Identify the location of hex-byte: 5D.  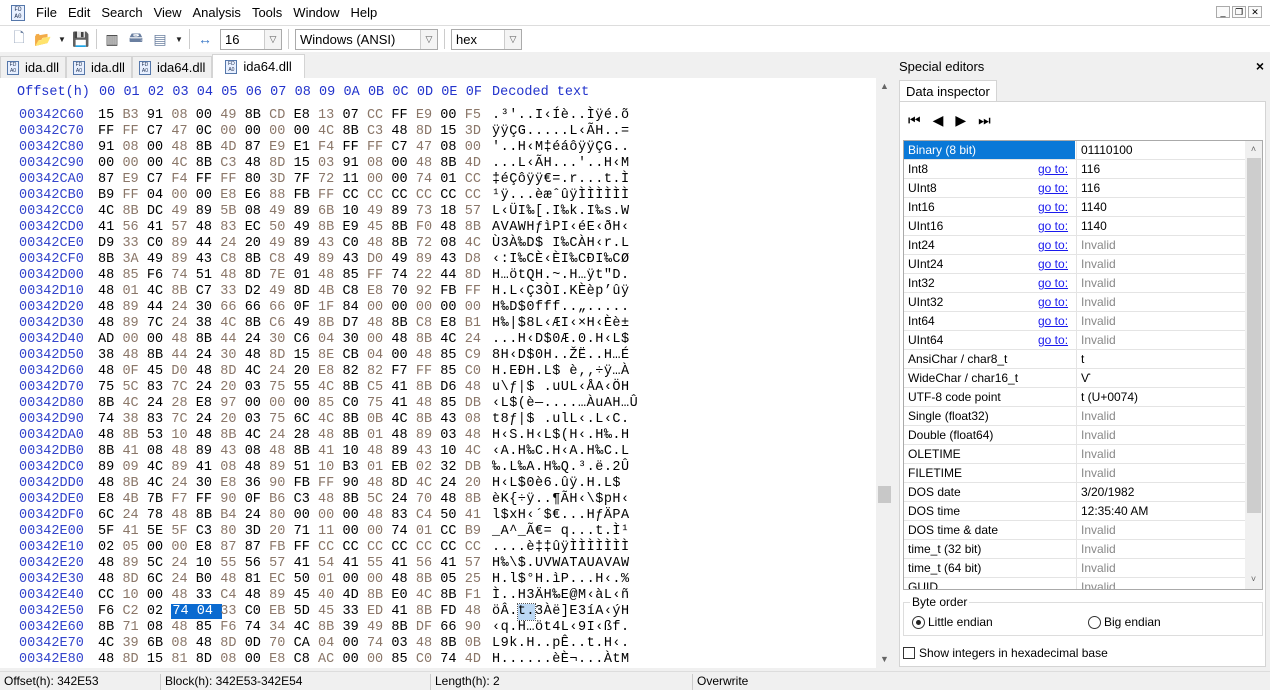
(304, 611).